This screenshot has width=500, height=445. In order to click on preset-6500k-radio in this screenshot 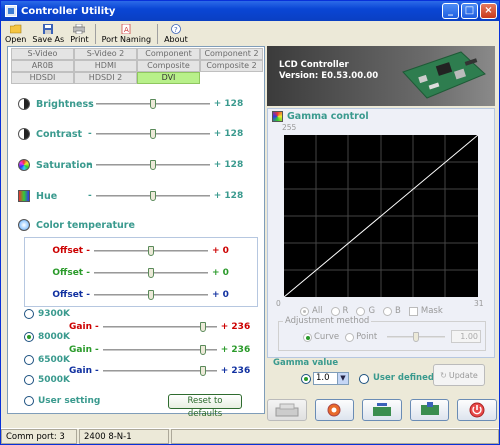, I will do `click(29, 360)`.